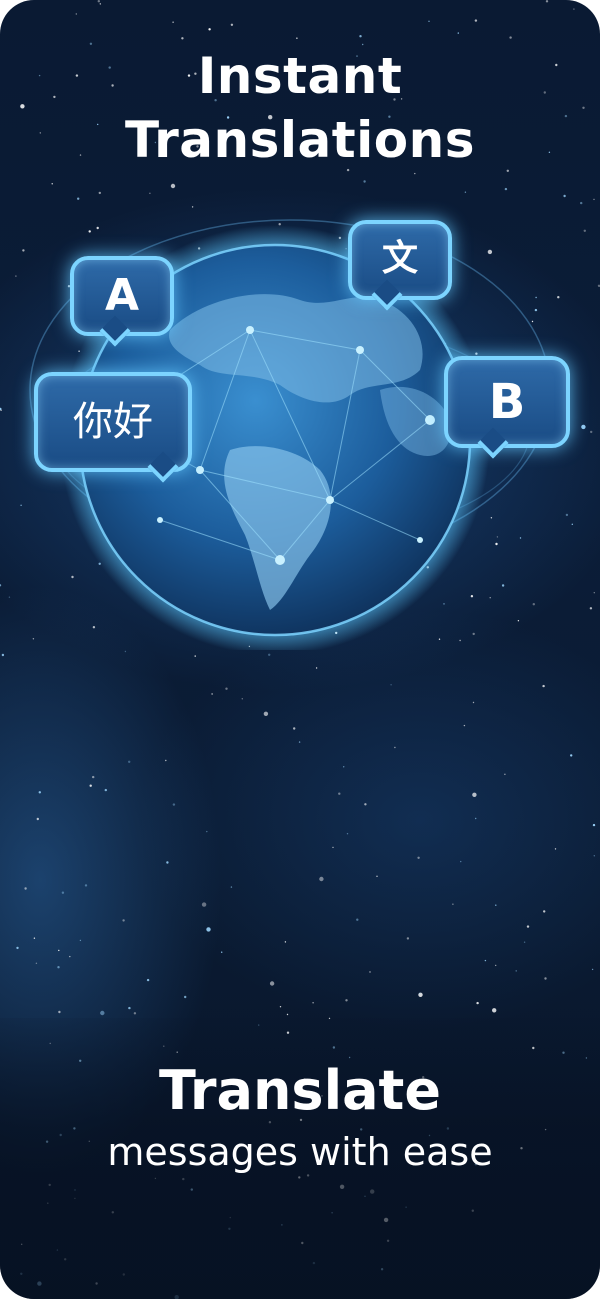 The image size is (600, 1299). I want to click on translate-icon: 文, so click(399, 258).